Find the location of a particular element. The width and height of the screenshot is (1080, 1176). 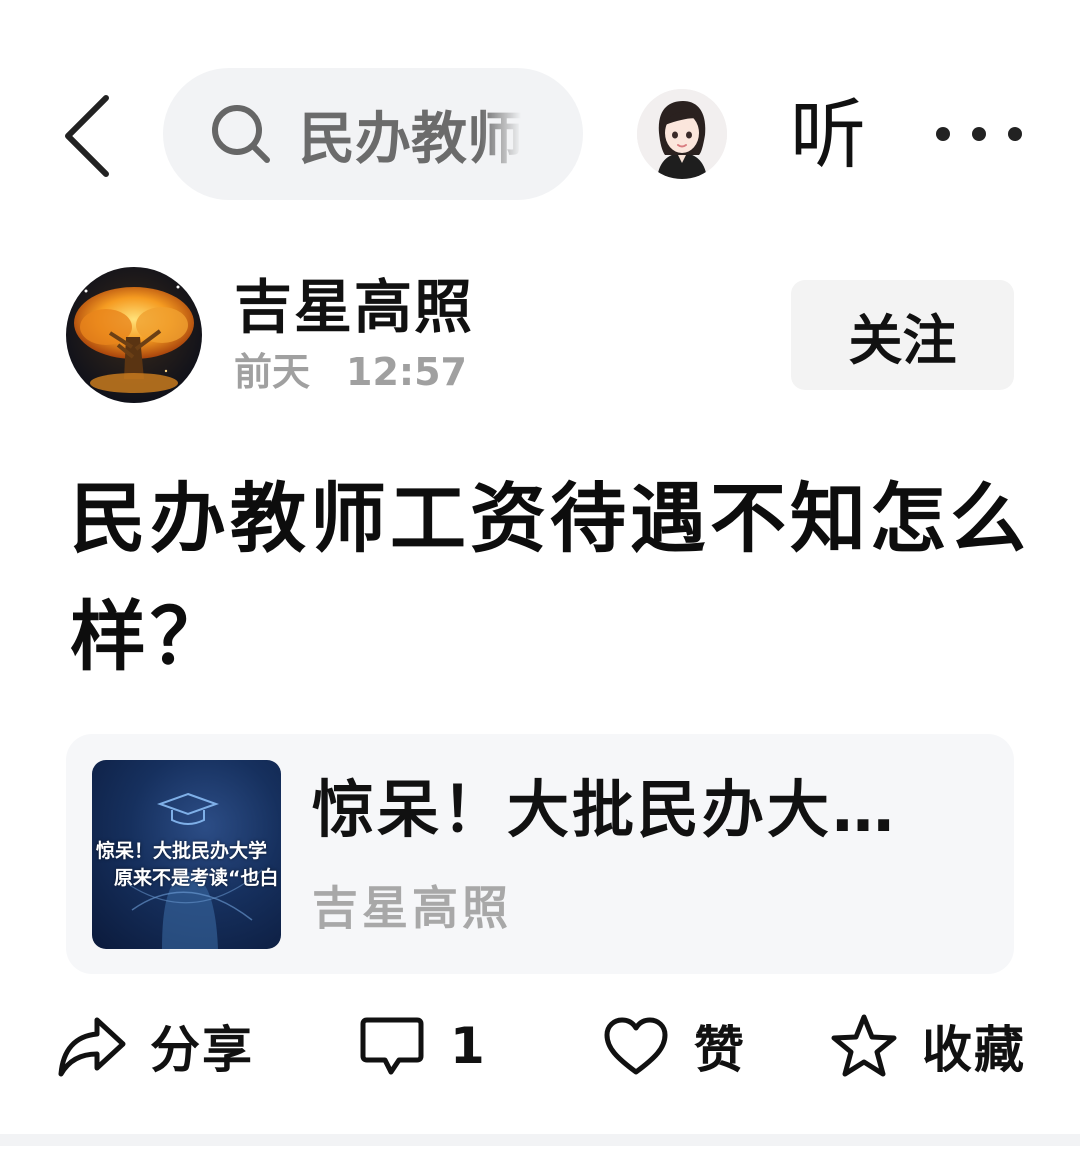

section-divider is located at coordinates (540, 1140).